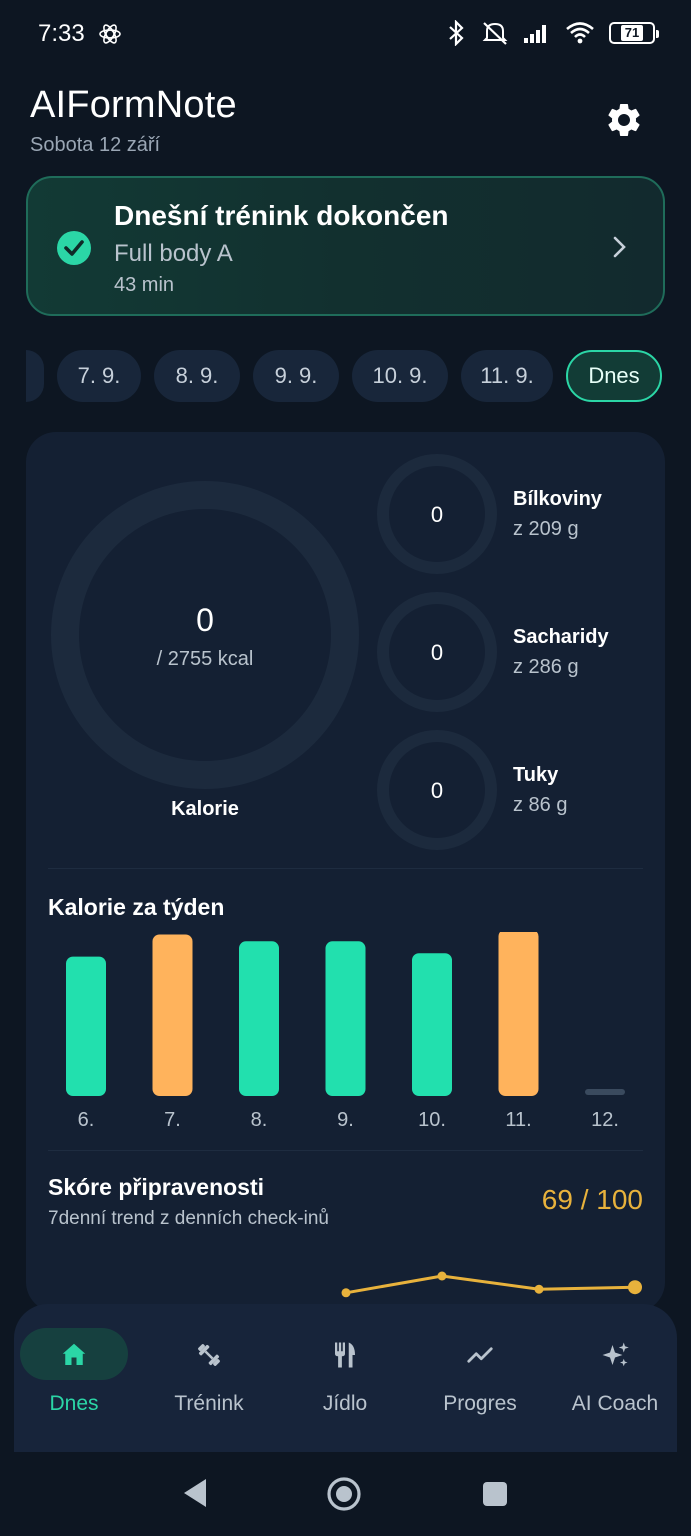 The height and width of the screenshot is (1536, 691). Describe the element at coordinates (437, 790) in the screenshot. I see `fat-value: 0` at that location.